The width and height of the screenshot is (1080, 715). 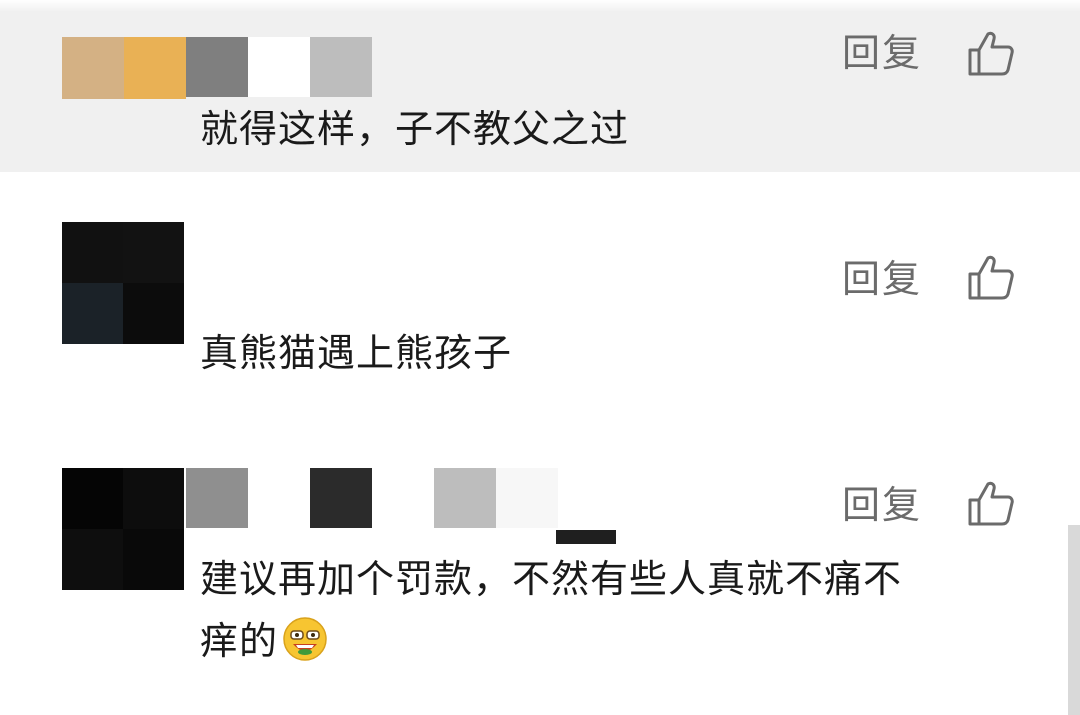 I want to click on comment-text: 就得这样，子不教父之过, so click(x=415, y=129).